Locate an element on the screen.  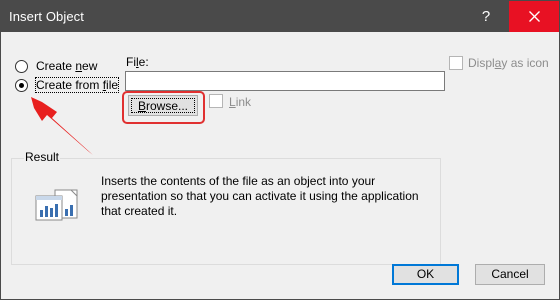
close-button is located at coordinates (534, 16).